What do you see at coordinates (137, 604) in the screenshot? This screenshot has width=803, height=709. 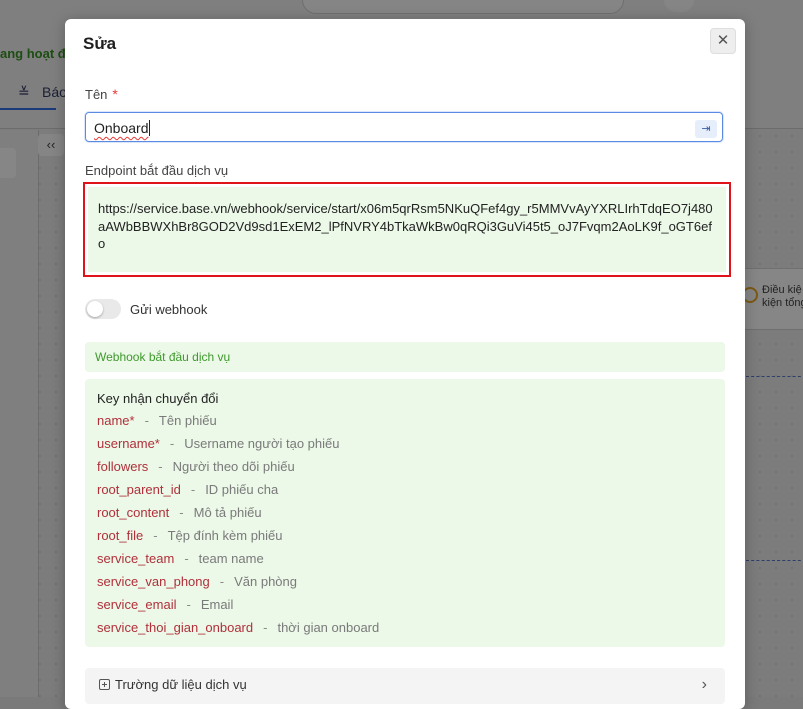 I see `key-name: service_email` at bounding box center [137, 604].